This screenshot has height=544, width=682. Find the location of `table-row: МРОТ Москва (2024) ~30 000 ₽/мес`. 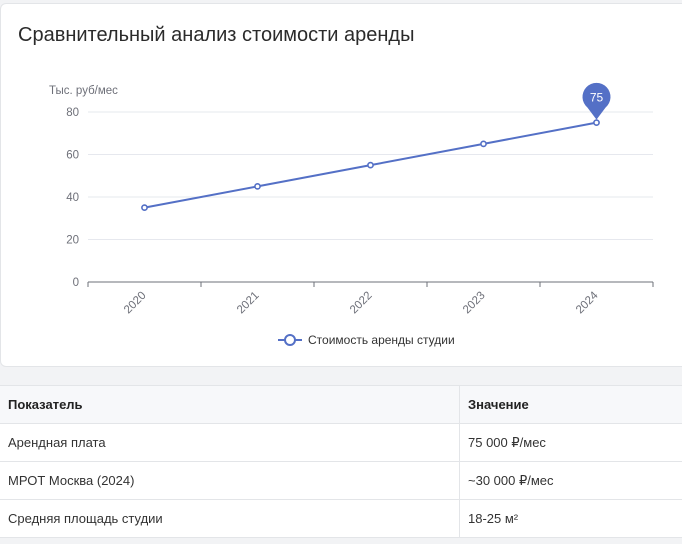

table-row: МРОТ Москва (2024) ~30 000 ₽/мес is located at coordinates (341, 480).